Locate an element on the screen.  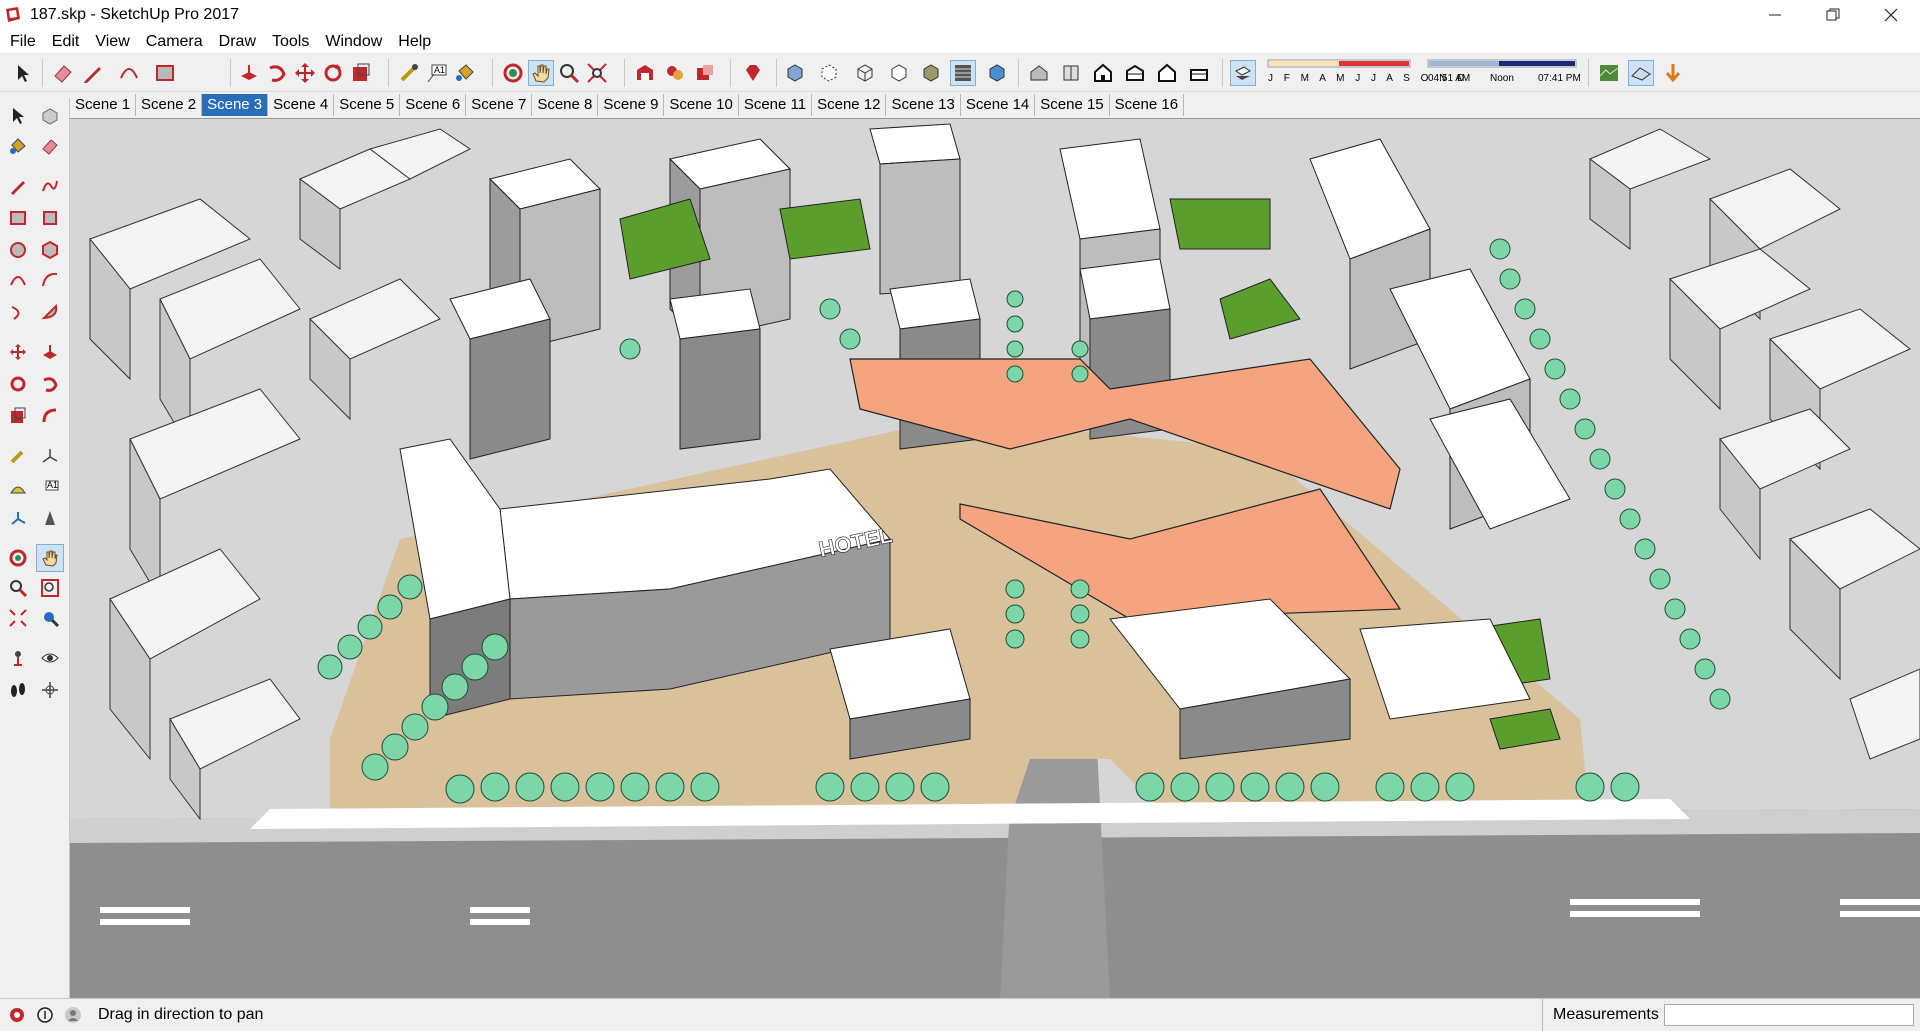
text-tool-button: A1 is located at coordinates (437, 73).